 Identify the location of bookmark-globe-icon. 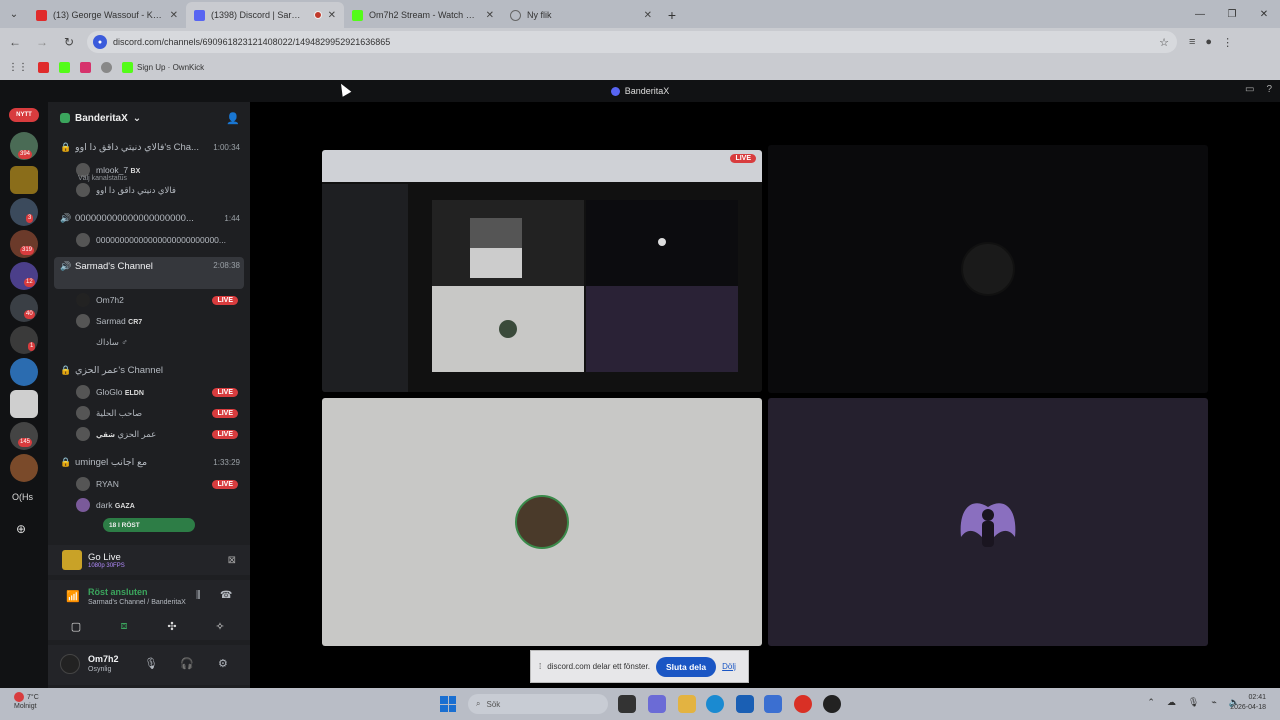
(106, 67).